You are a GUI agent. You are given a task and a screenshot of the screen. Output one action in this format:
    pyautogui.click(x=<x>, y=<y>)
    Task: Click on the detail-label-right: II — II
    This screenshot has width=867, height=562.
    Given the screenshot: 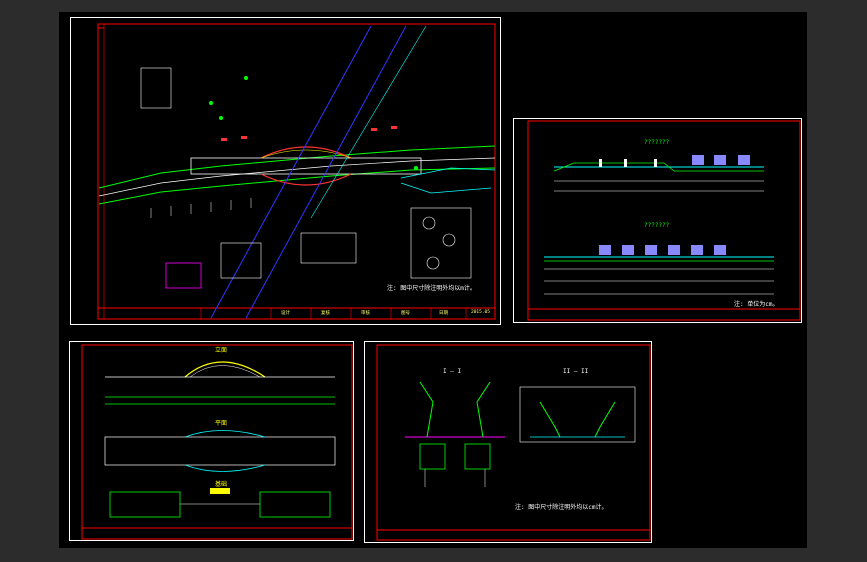 What is the action you would take?
    pyautogui.click(x=576, y=371)
    